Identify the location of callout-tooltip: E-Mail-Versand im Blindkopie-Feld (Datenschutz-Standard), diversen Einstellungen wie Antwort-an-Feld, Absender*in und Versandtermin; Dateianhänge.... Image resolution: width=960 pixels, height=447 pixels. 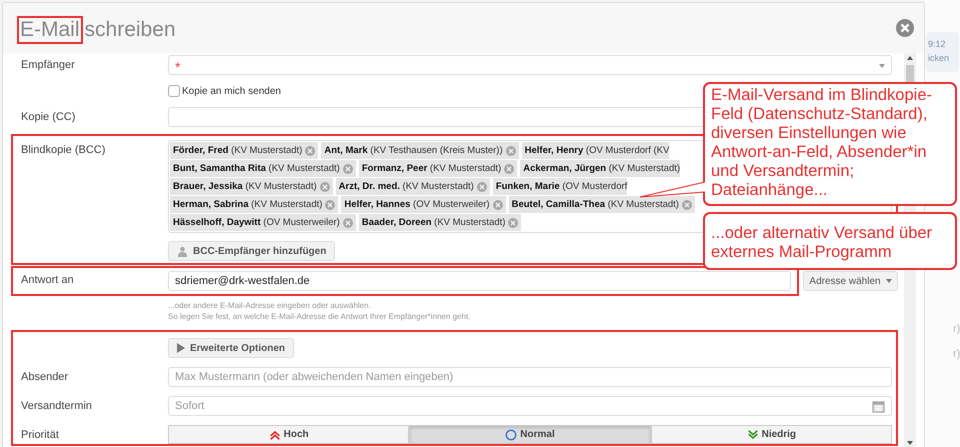
(830, 144).